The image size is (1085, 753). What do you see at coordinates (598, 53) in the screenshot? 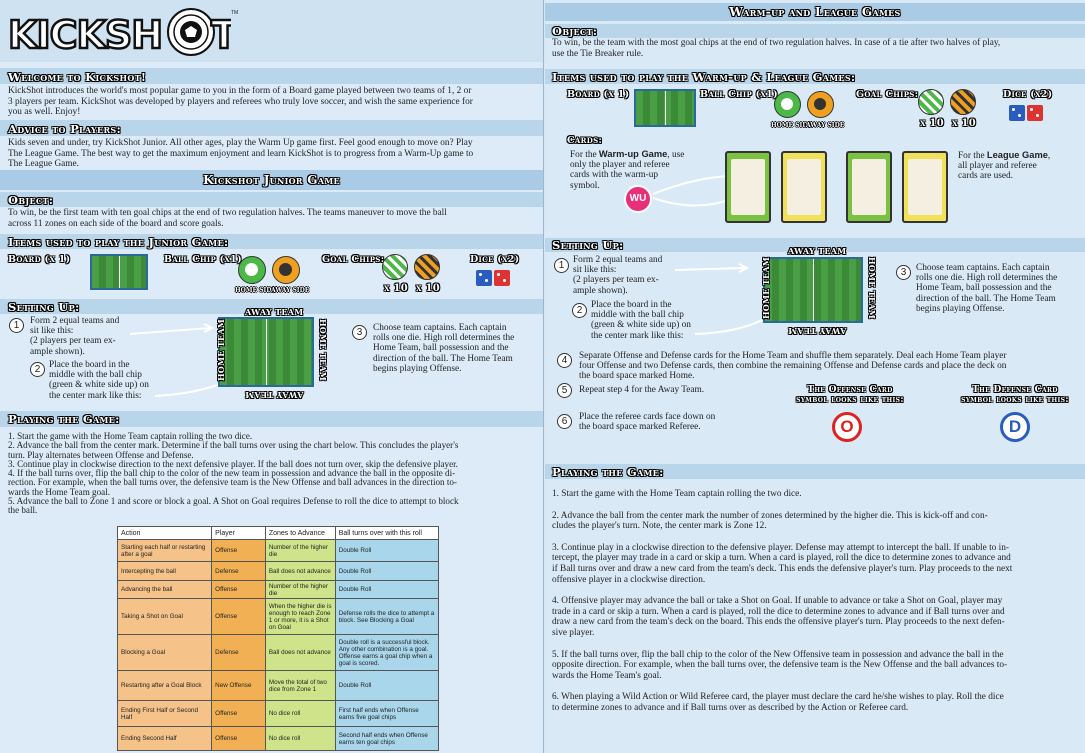
I see `object-line: use the Tie Breaker rule.` at bounding box center [598, 53].